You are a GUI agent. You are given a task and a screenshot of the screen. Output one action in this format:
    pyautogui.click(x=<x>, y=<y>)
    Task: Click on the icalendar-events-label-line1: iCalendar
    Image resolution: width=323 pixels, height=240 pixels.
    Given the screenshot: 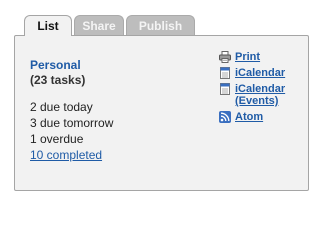 What is the action you would take?
    pyautogui.click(x=260, y=89)
    